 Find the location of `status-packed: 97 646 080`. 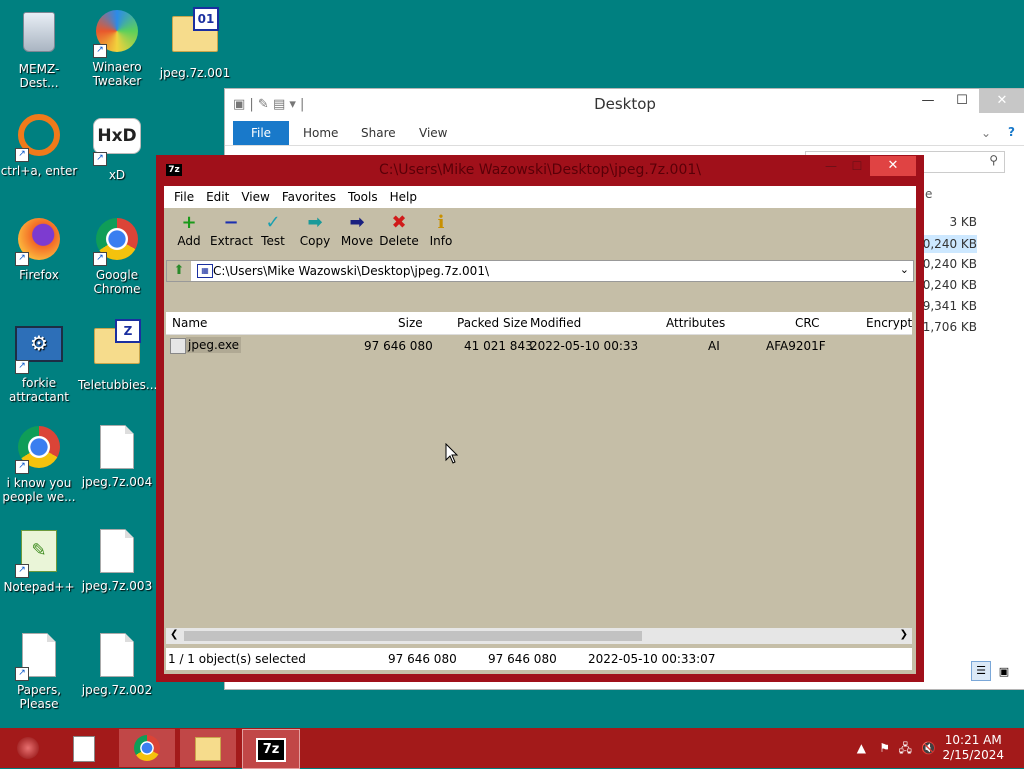

status-packed: 97 646 080 is located at coordinates (522, 659).